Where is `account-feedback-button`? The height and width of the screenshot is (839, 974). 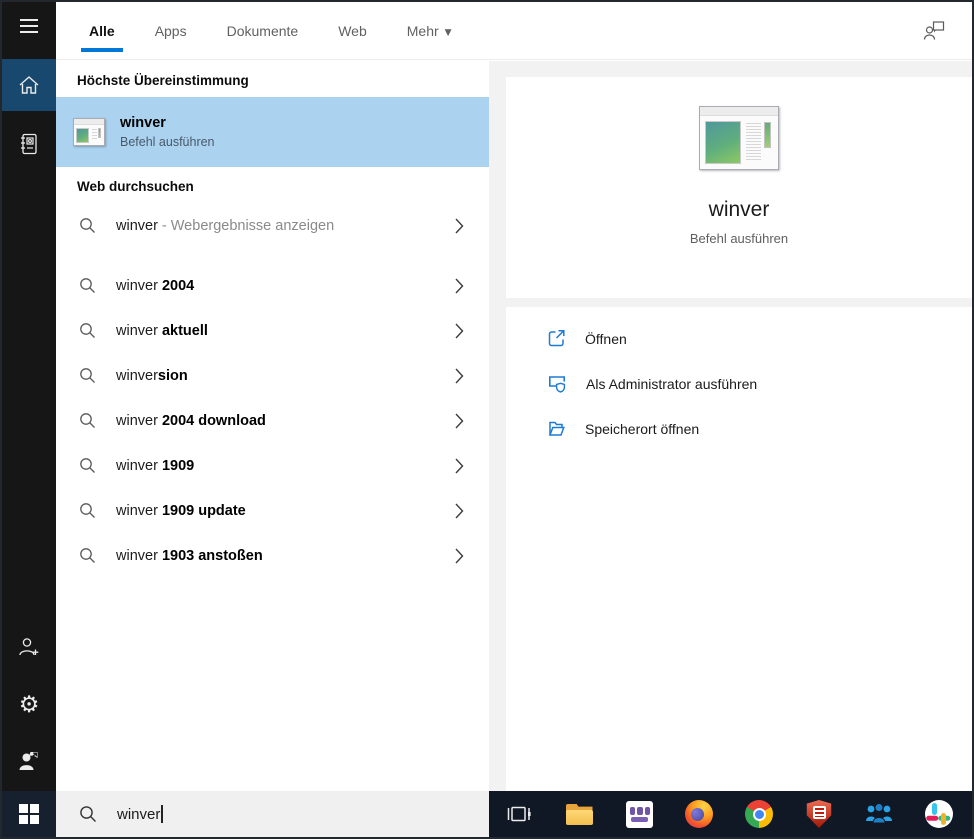
account-feedback-button is located at coordinates (934, 30).